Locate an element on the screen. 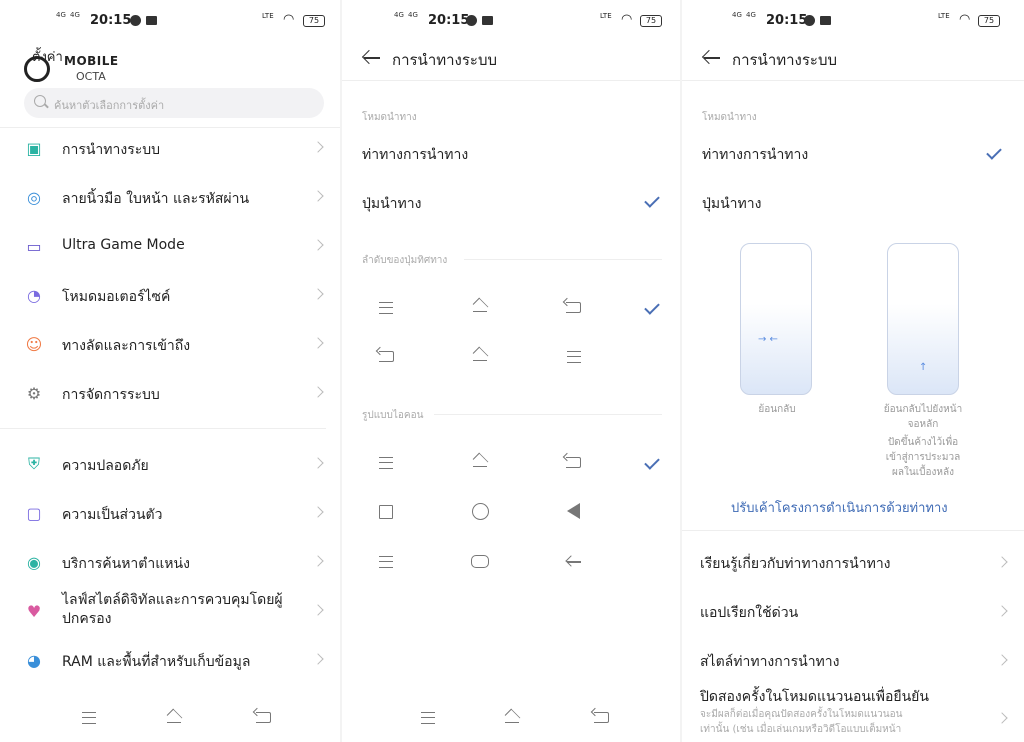 The height and width of the screenshot is (742, 1024). row-label: สไตล์ท่าทางการนำทาง is located at coordinates (770, 662).